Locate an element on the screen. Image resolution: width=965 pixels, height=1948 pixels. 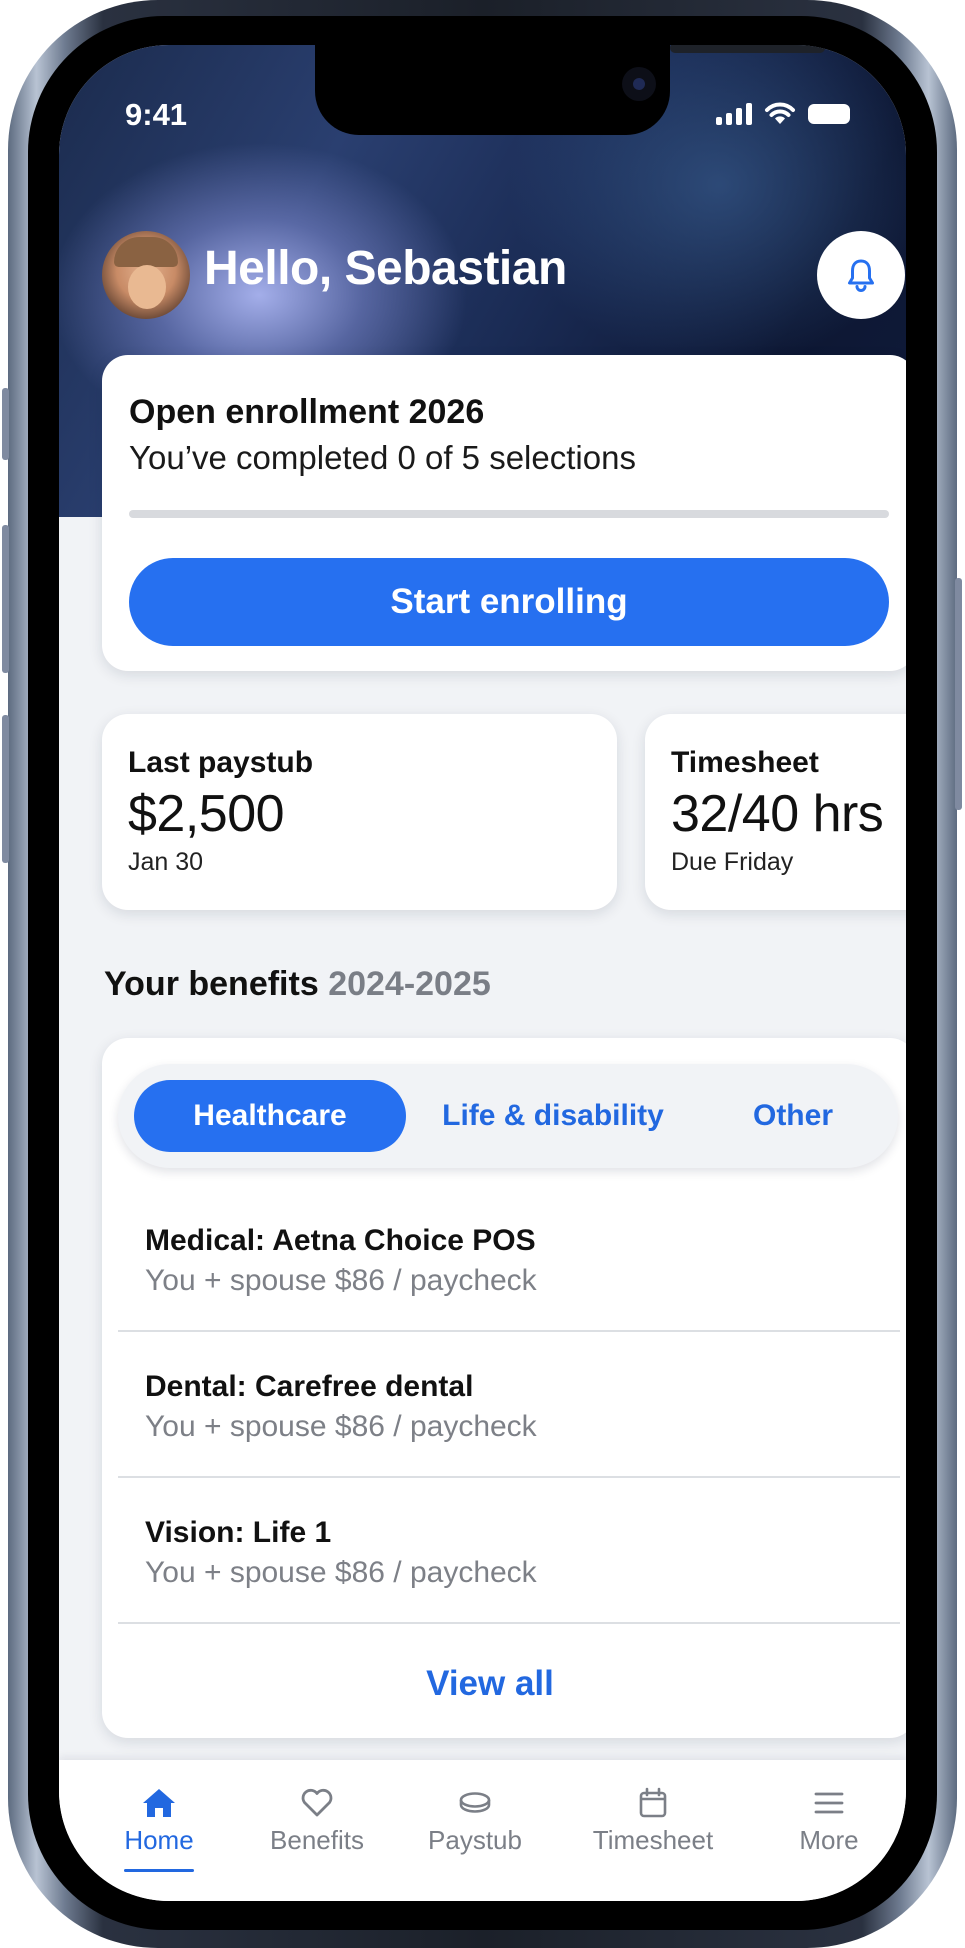
tab-timesheet: Timesheet is located at coordinates (653, 1820).